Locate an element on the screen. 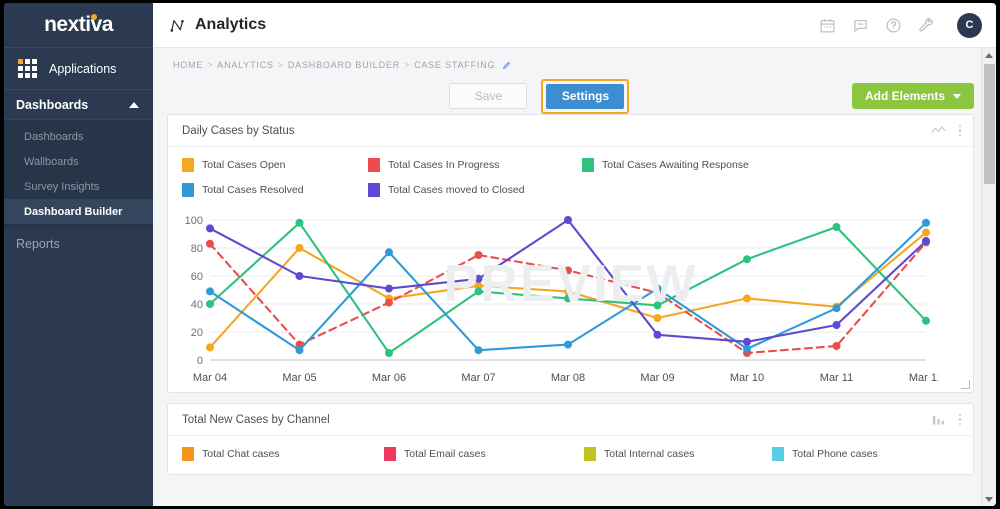  legend-label: Total Chat cases is located at coordinates (241, 454).